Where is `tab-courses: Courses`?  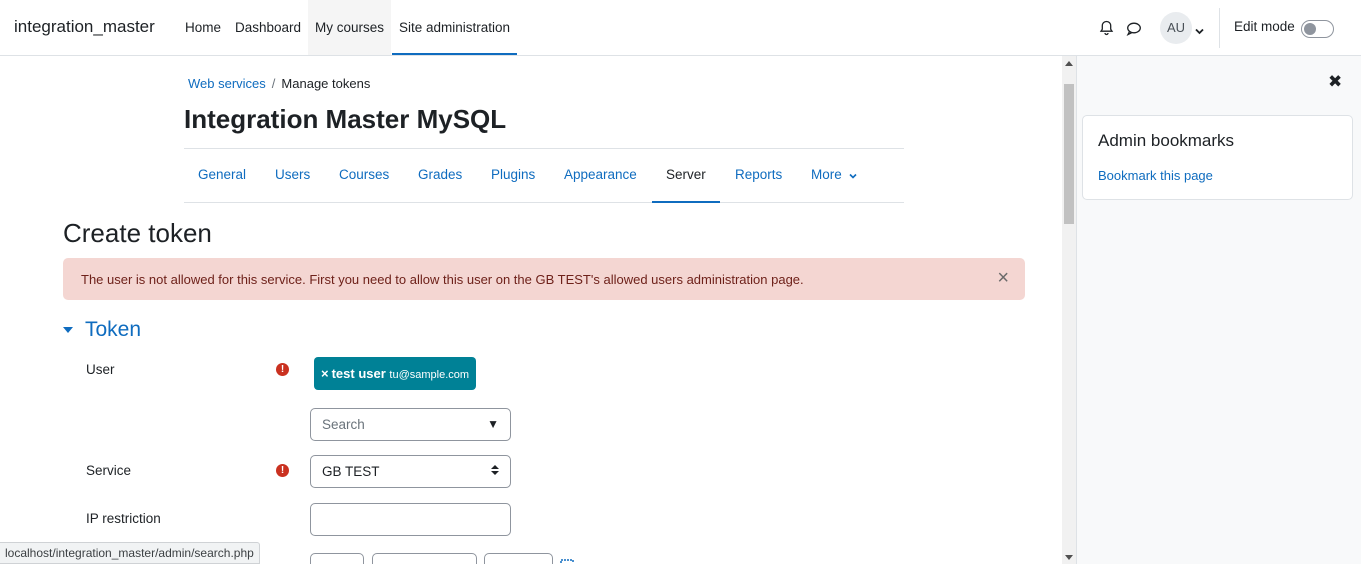
tab-courses: Courses is located at coordinates (364, 176).